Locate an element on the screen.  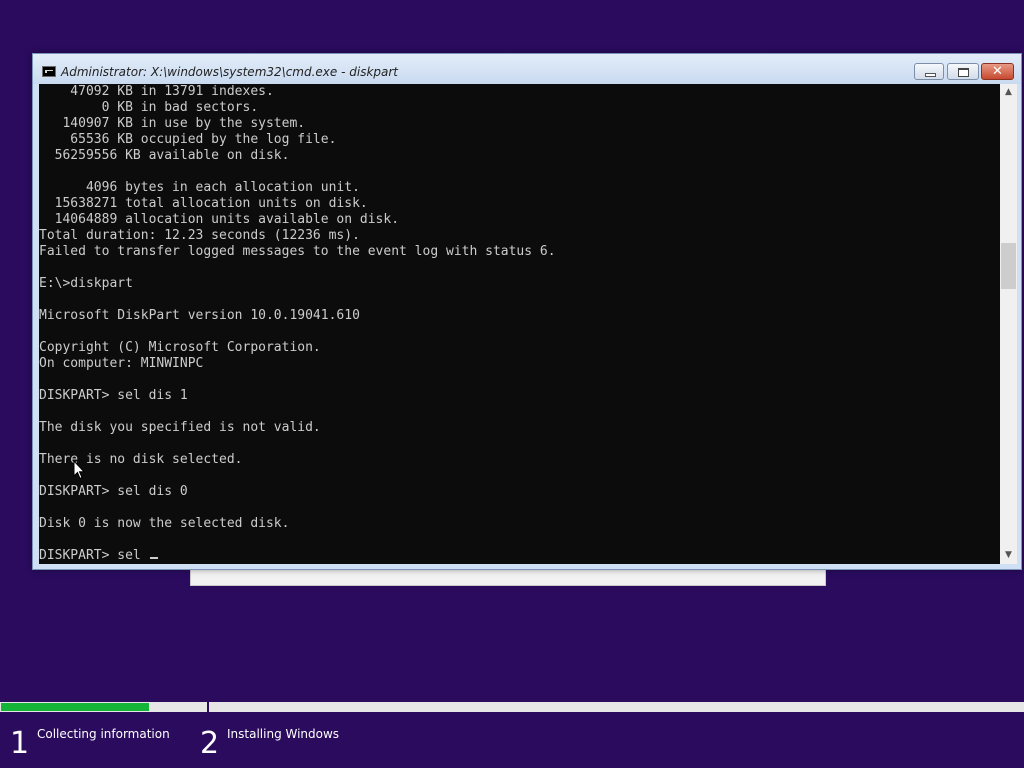
vertical-scrollbar: ▲ ▼ is located at coordinates (1008, 324).